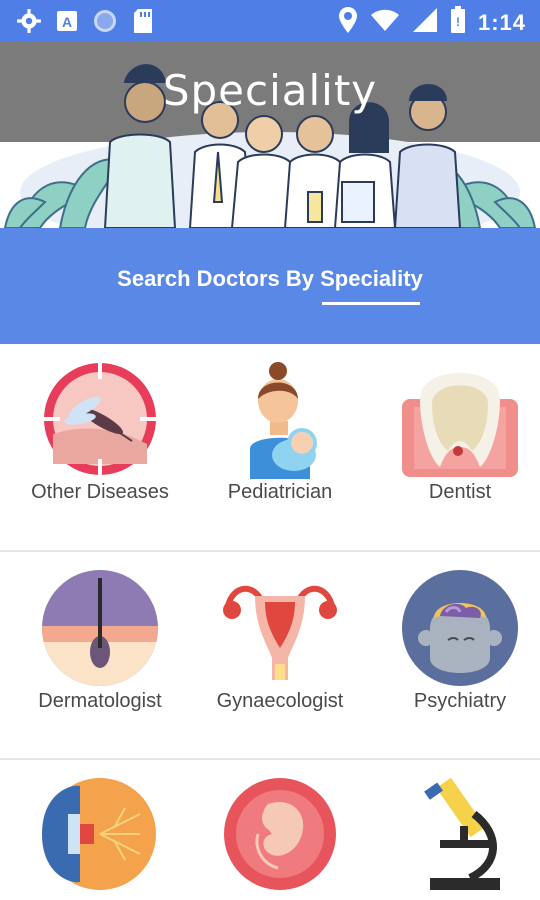 The width and height of the screenshot is (540, 900). I want to click on a-icon: A, so click(67, 23).